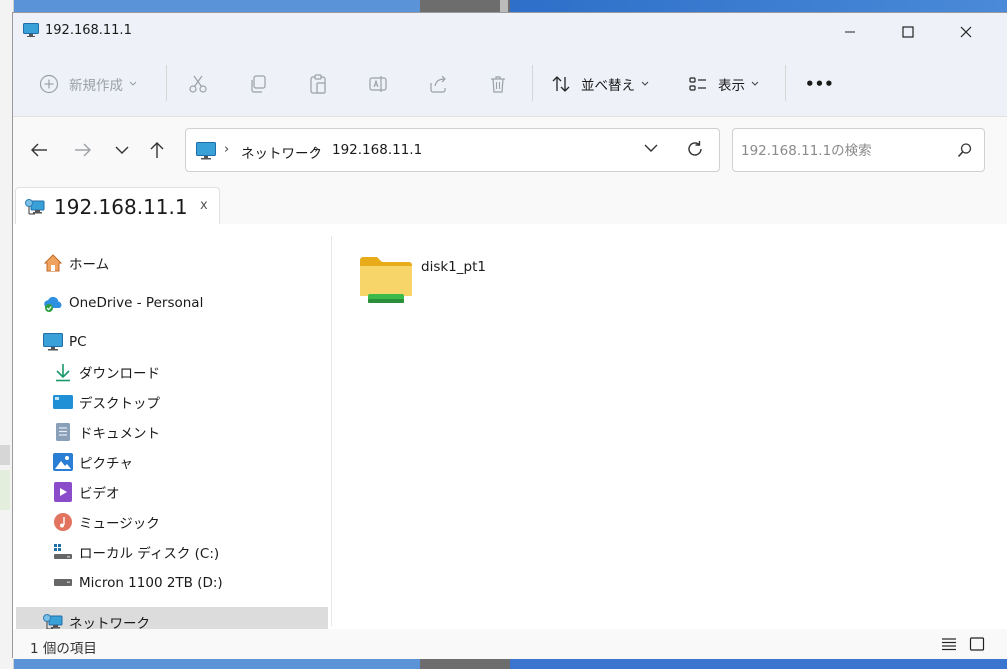 This screenshot has height=669, width=1007. I want to click on refresh-icon, so click(695, 148).